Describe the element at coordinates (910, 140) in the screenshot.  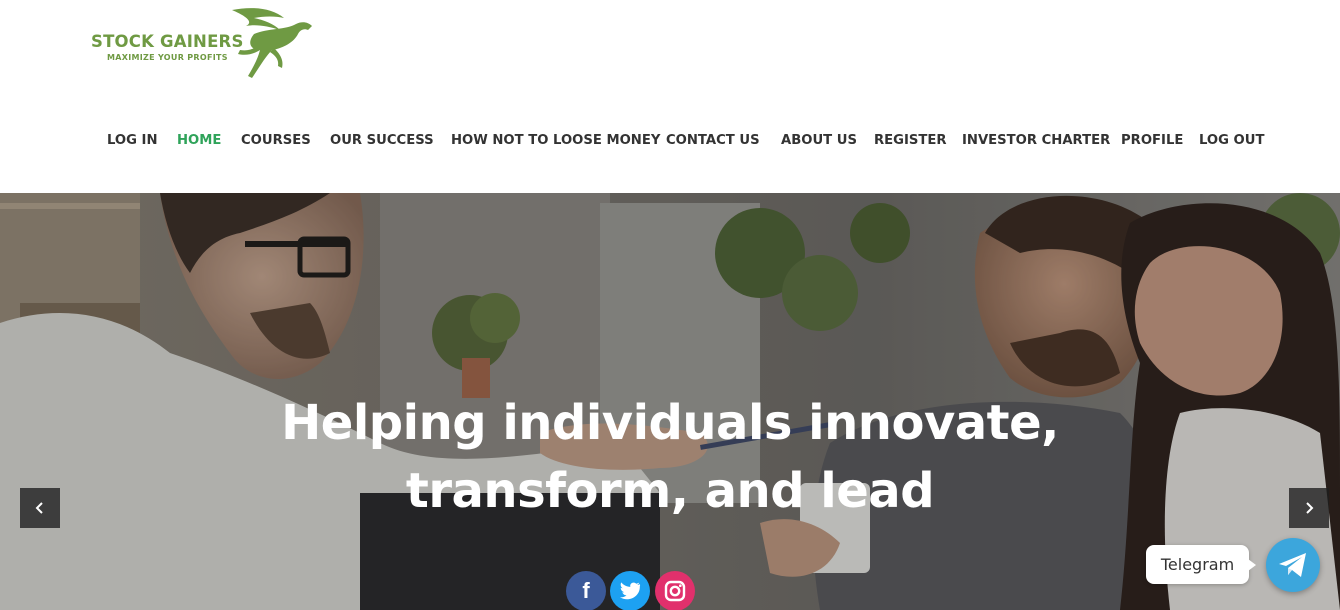
I see `nav-register: REGISTER` at that location.